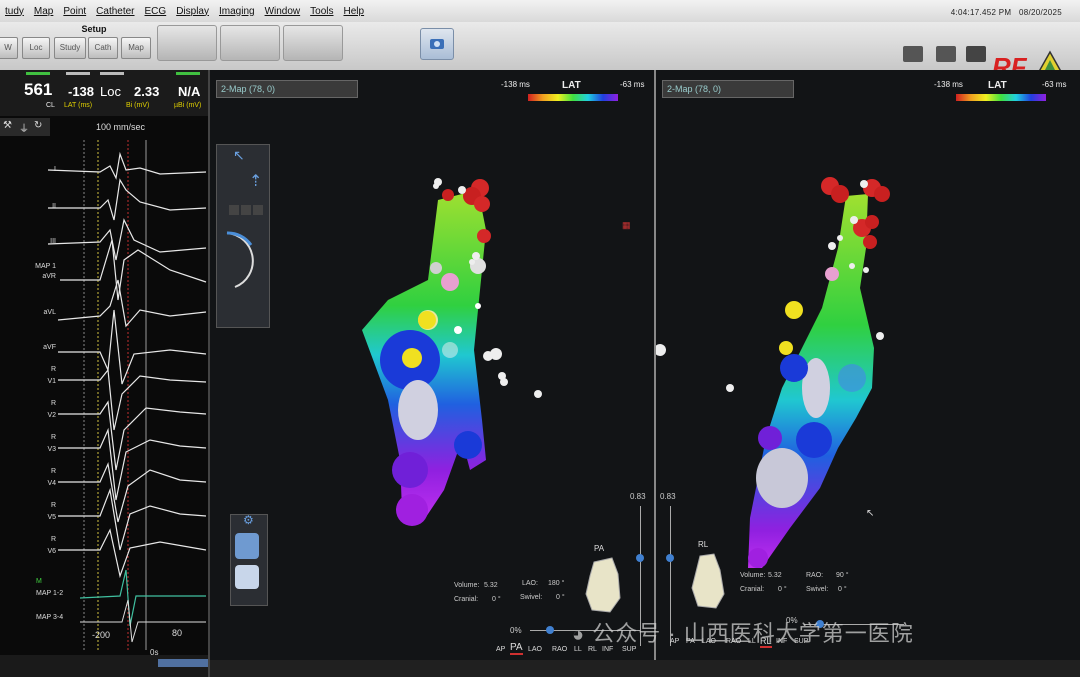 This screenshot has width=1080, height=677. Describe the element at coordinates (147, 91) in the screenshot. I see `bi-value: 2.33` at that location.